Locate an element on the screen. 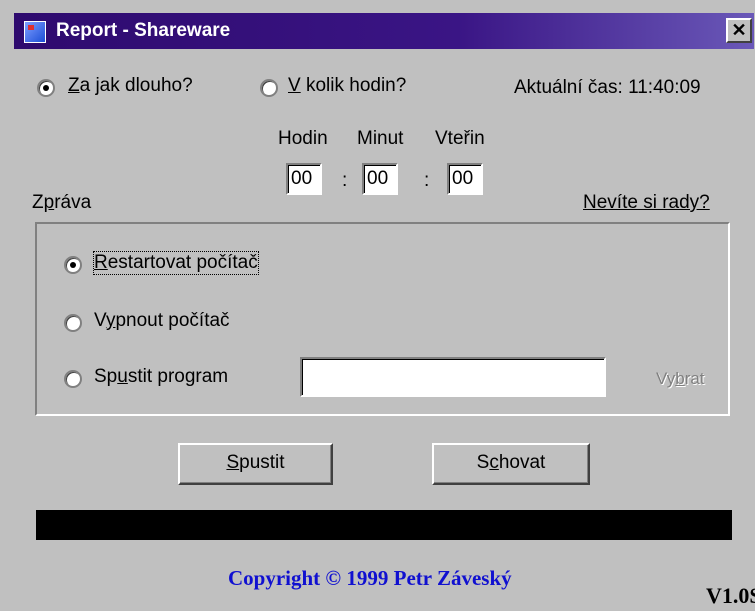 This screenshot has width=755, height=611. message-group-label: Zpráva is located at coordinates (62, 202).